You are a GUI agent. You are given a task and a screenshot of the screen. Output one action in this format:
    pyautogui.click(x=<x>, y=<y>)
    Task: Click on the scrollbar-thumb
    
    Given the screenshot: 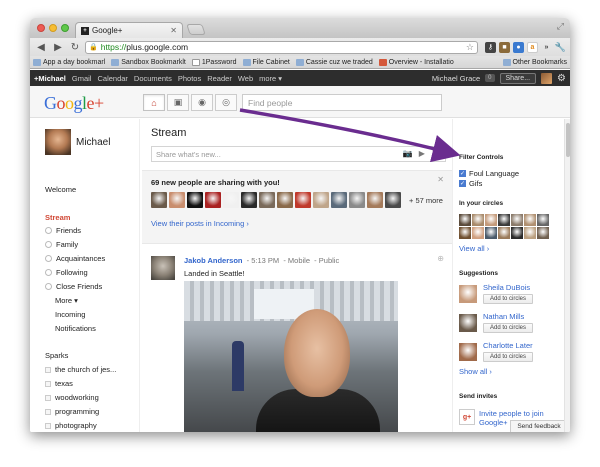 What is the action you would take?
    pyautogui.click(x=568, y=140)
    